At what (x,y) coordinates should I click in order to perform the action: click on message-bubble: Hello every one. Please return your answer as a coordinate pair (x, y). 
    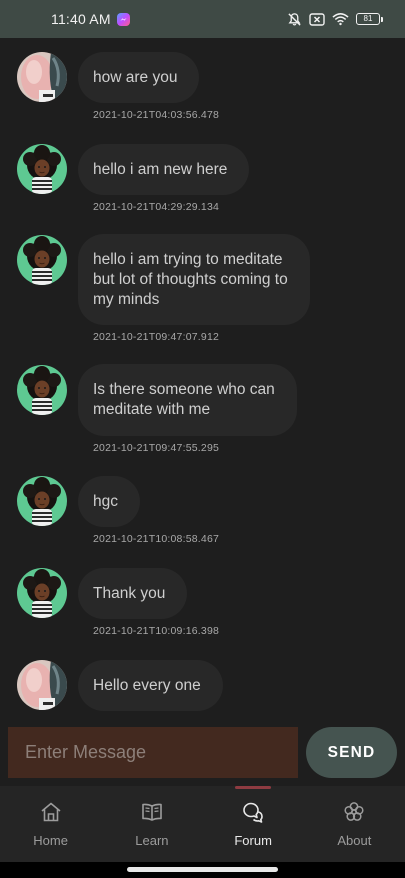
    Looking at the image, I should click on (150, 685).